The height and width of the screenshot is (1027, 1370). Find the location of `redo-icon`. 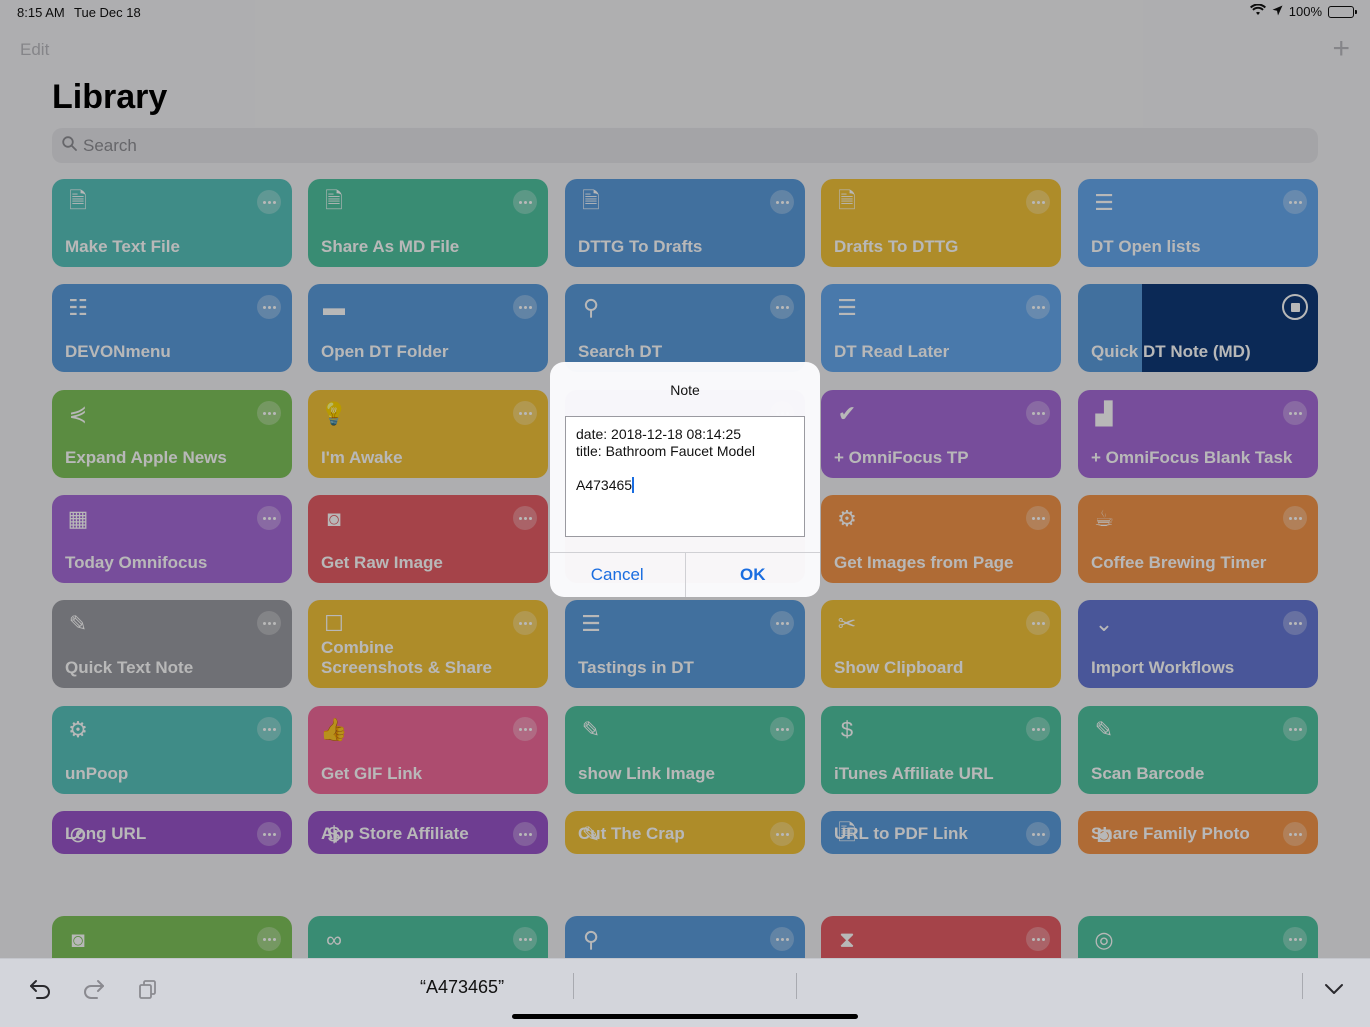

redo-icon is located at coordinates (94, 989).